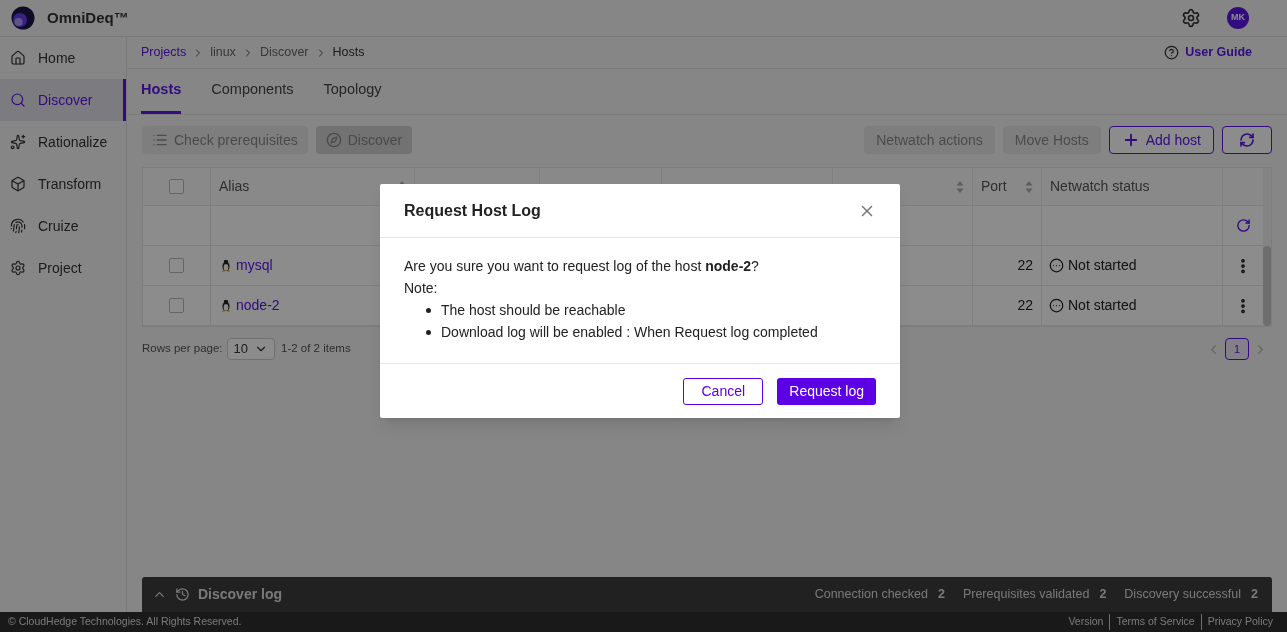 This screenshot has height=632, width=1287. What do you see at coordinates (63, 184) in the screenshot?
I see `sidebar-item: Transform` at bounding box center [63, 184].